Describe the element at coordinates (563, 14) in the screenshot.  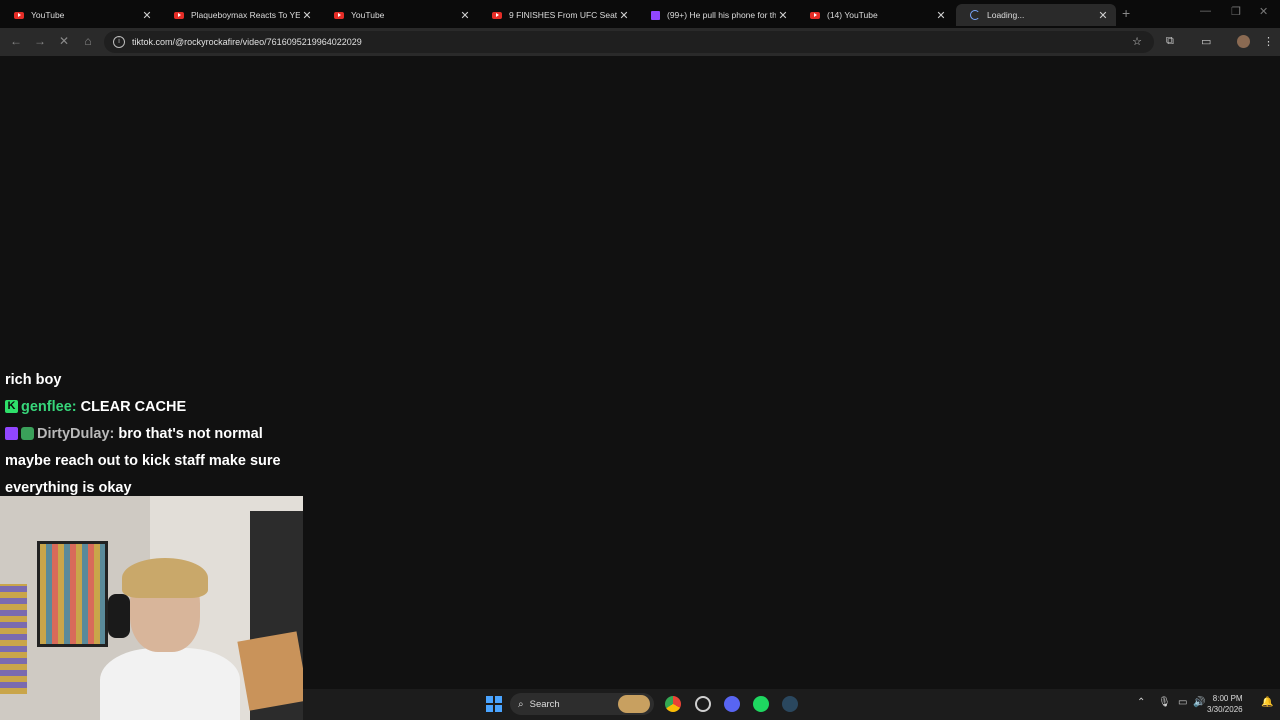
I see `tab-title: 9 FINISHES From UFC Seattle 🩸` at that location.